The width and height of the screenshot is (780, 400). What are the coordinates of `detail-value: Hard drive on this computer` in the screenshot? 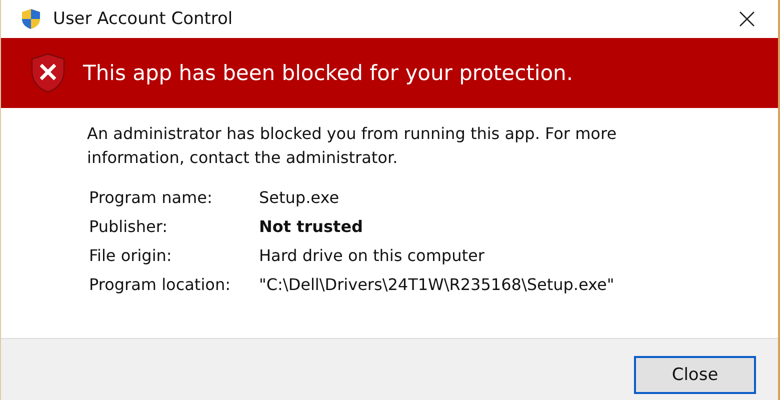 It's located at (372, 256).